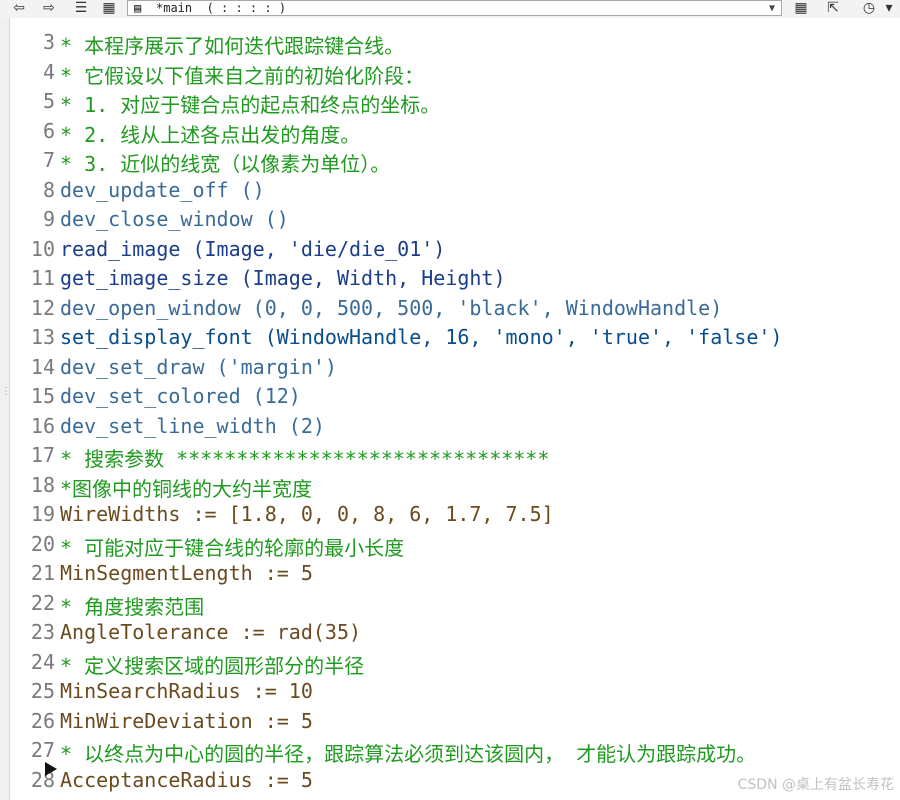  I want to click on toolbar: ⇦ ⇨ ☰ ▦ ▤ *main ( : : : : ) ▼ ▦ ⇱ ◷ ▾, so click(450, 9).